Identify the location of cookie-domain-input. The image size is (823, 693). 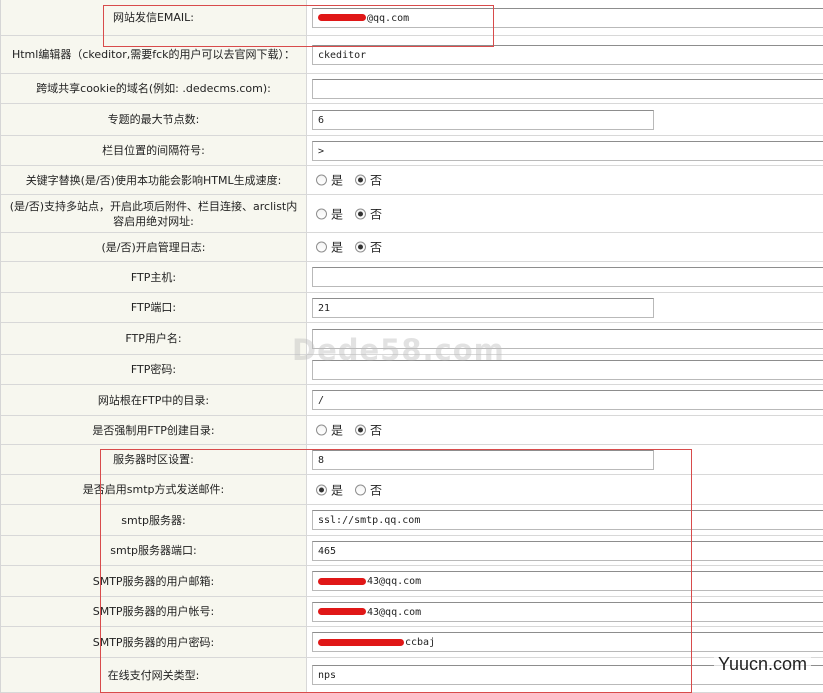
(567, 88).